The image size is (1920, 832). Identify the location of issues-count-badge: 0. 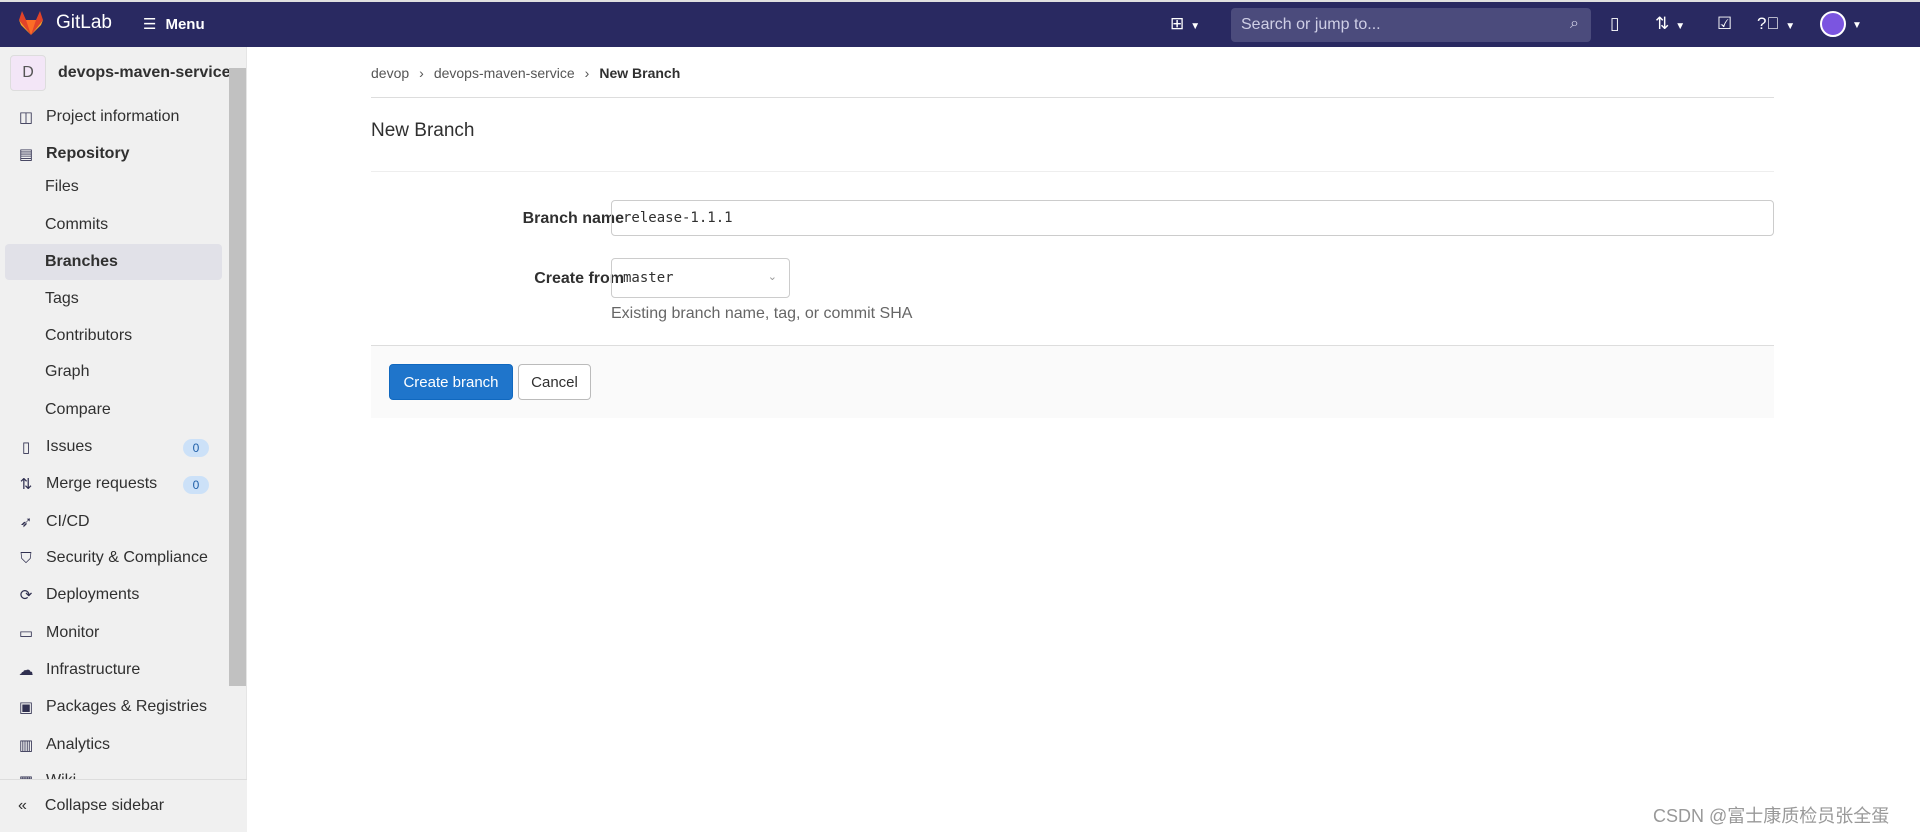
(196, 448).